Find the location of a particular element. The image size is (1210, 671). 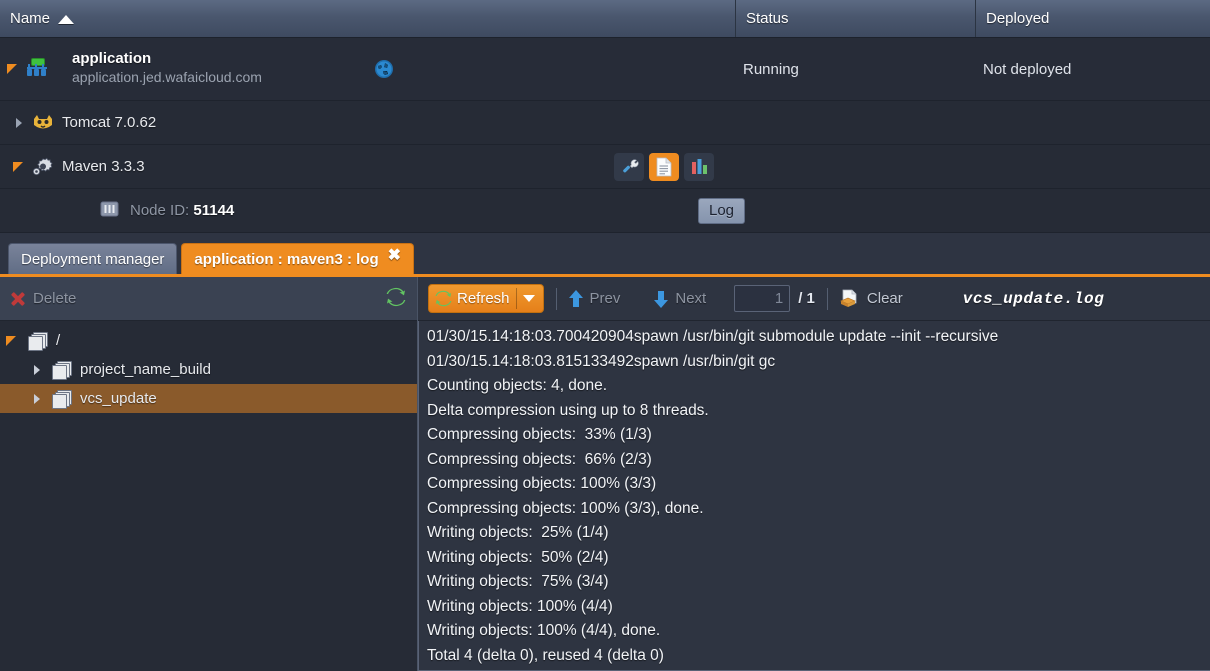

clear-icon is located at coordinates (848, 298).